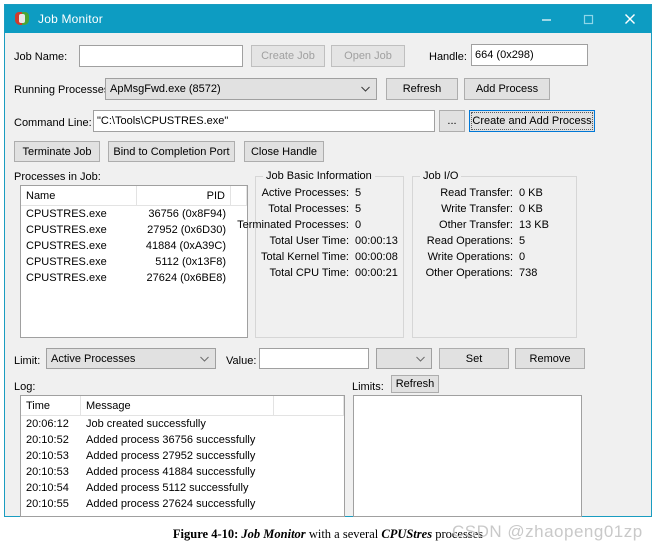  I want to click on table-row: CPUSTRES.exe 27624 (0x6BE8), so click(134, 278).